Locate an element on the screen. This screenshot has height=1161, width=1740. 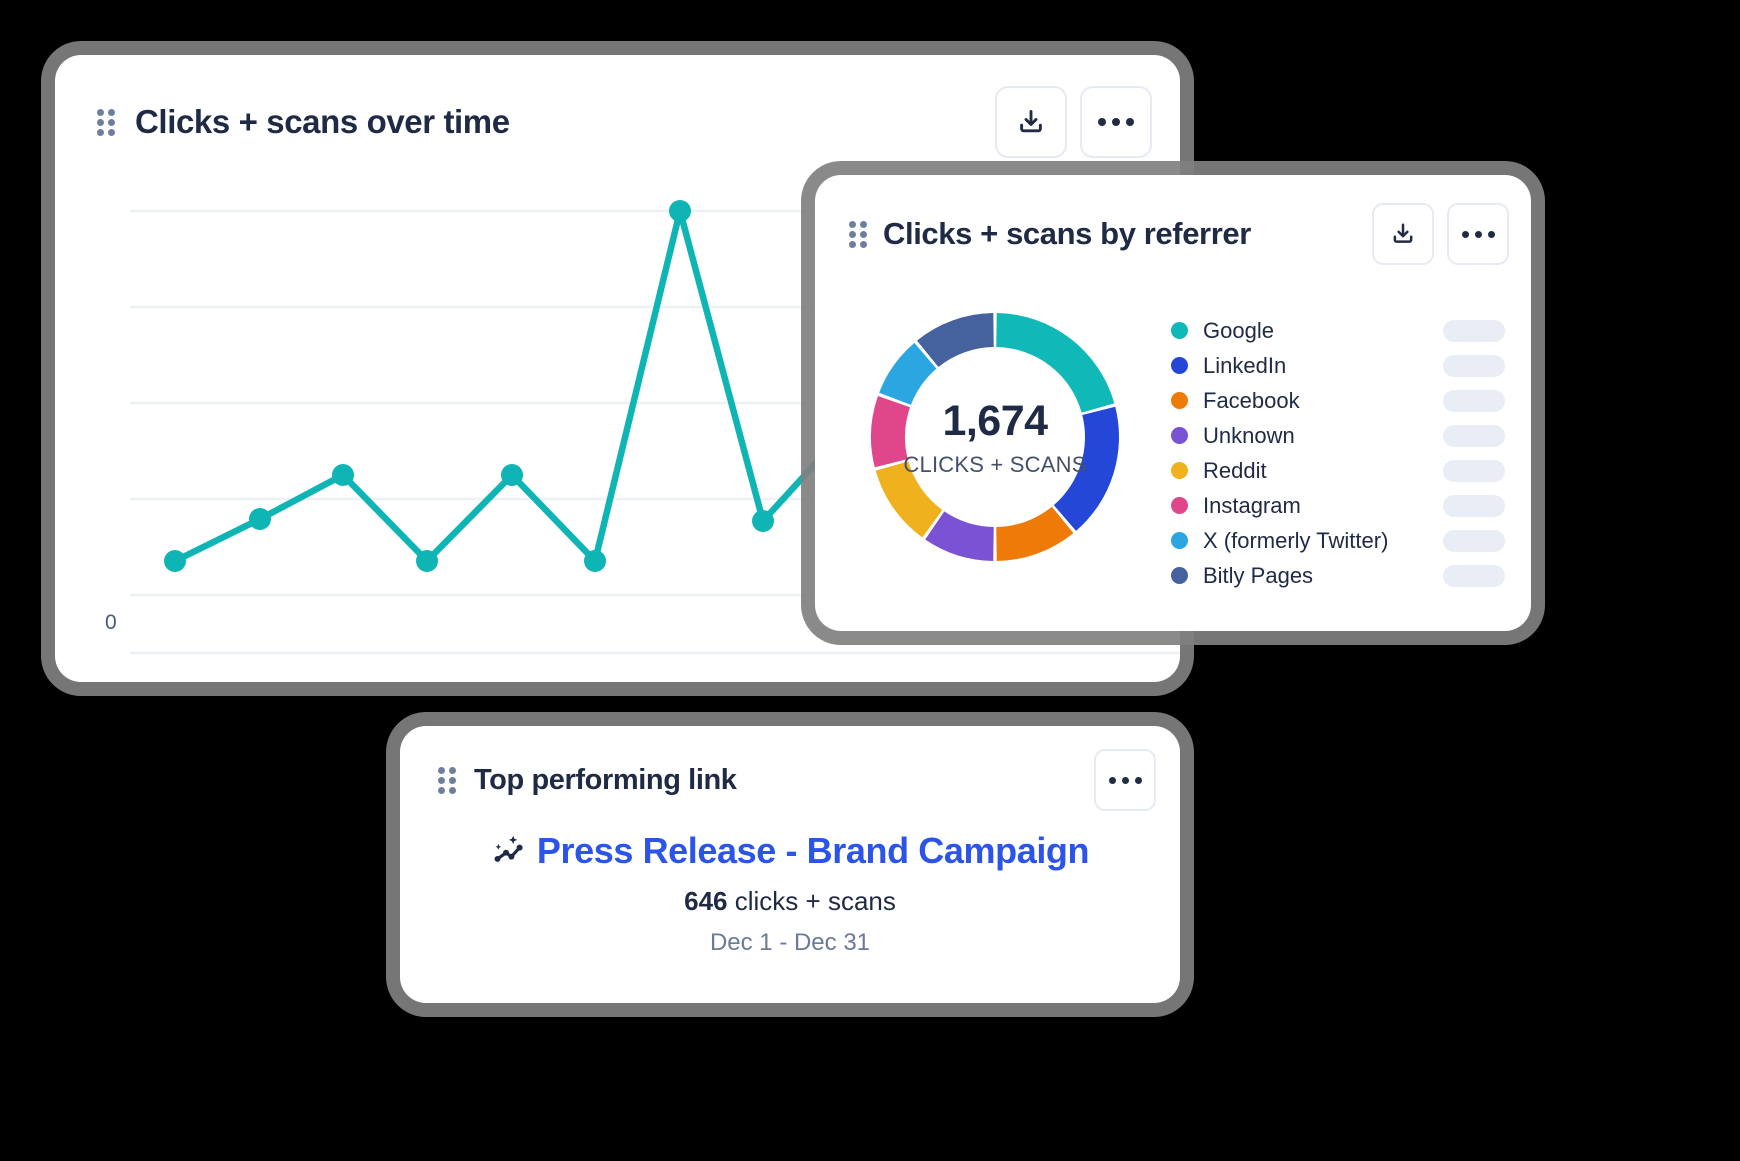
page-title: Top performing link is located at coordinates (605, 779).